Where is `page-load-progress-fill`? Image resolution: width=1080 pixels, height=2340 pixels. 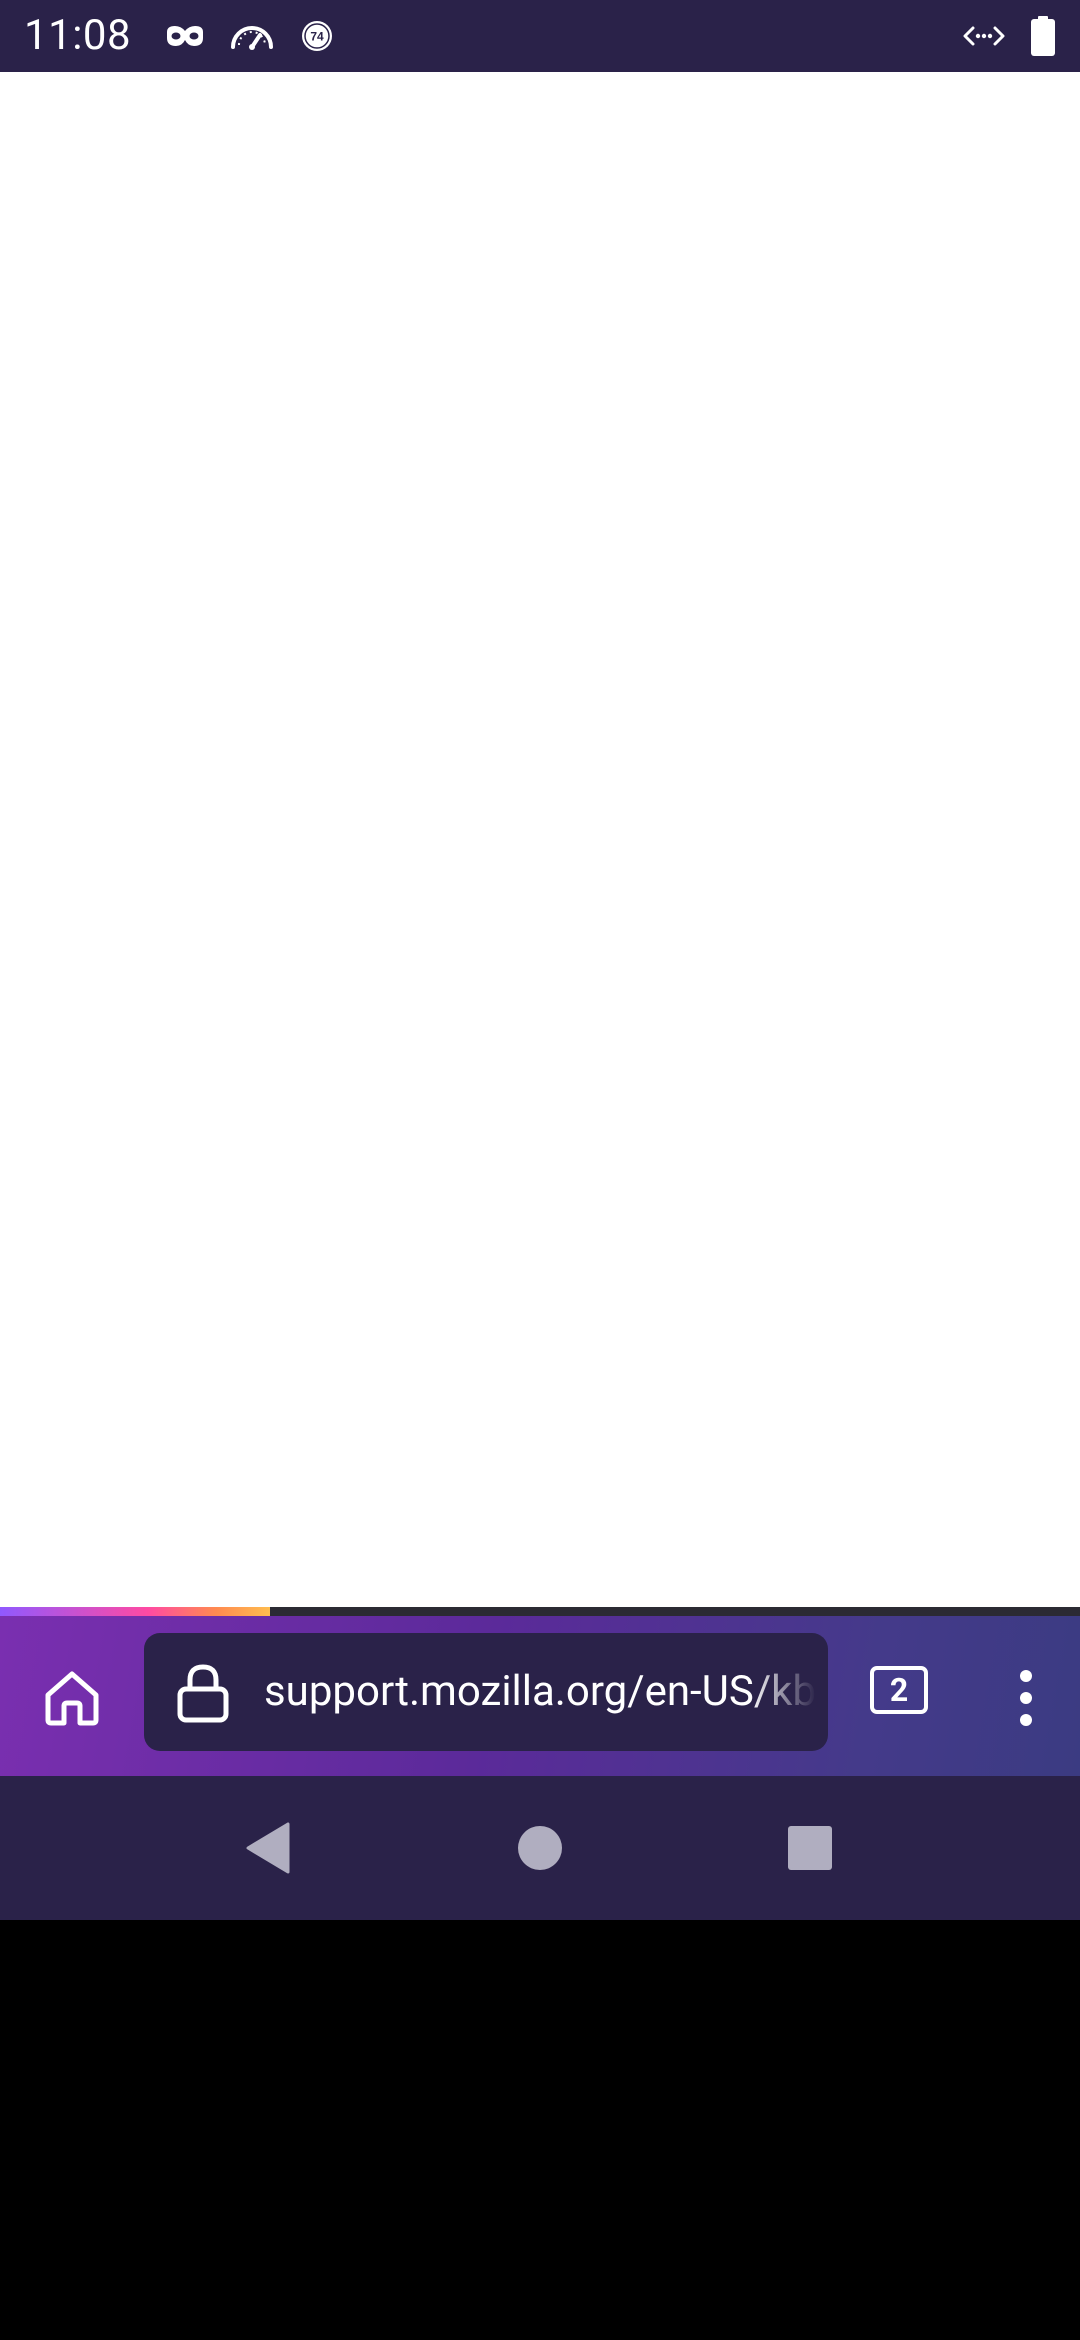
page-load-progress-fill is located at coordinates (135, 1611).